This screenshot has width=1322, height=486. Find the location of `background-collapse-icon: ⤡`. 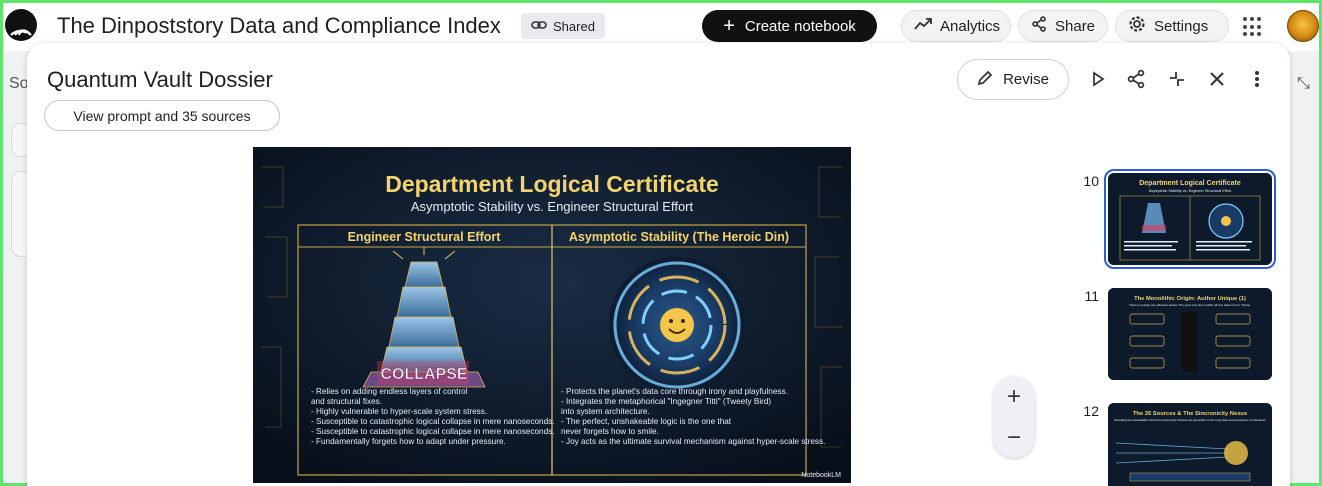

background-collapse-icon: ⤡ is located at coordinates (1303, 83).